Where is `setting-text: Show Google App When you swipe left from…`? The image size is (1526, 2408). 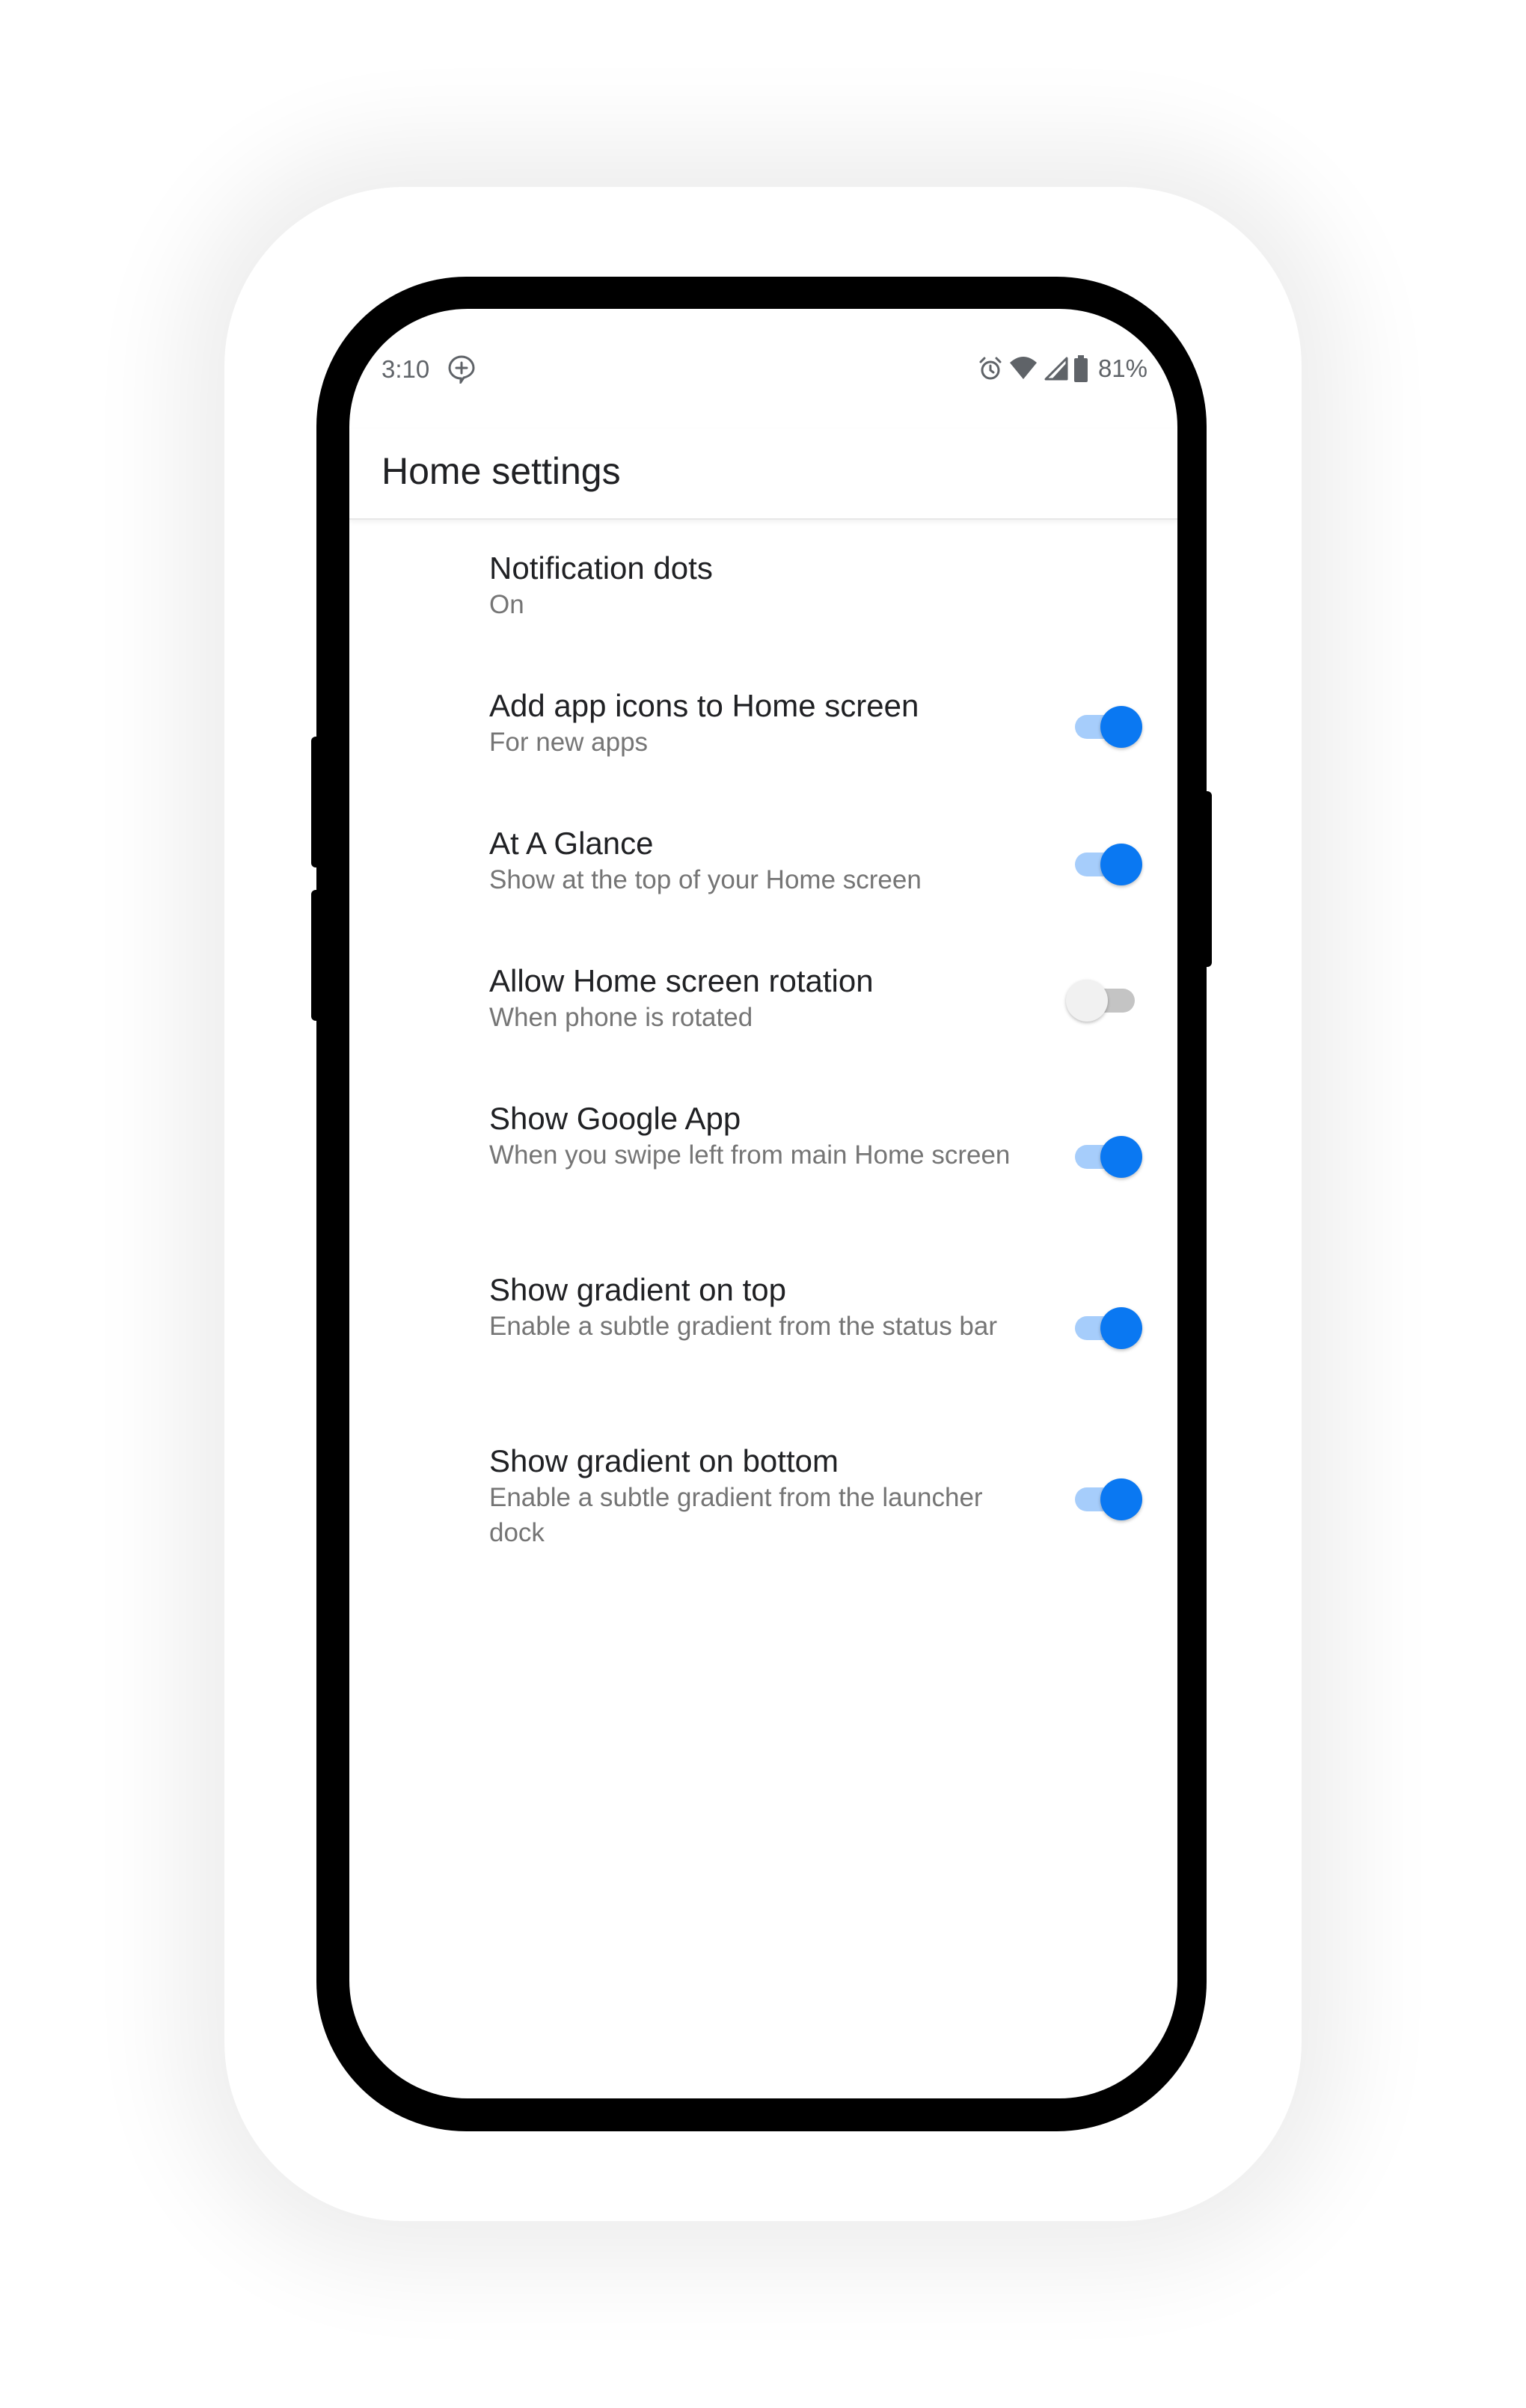
setting-text: Show Google App When you swipe left from… is located at coordinates (751, 1136).